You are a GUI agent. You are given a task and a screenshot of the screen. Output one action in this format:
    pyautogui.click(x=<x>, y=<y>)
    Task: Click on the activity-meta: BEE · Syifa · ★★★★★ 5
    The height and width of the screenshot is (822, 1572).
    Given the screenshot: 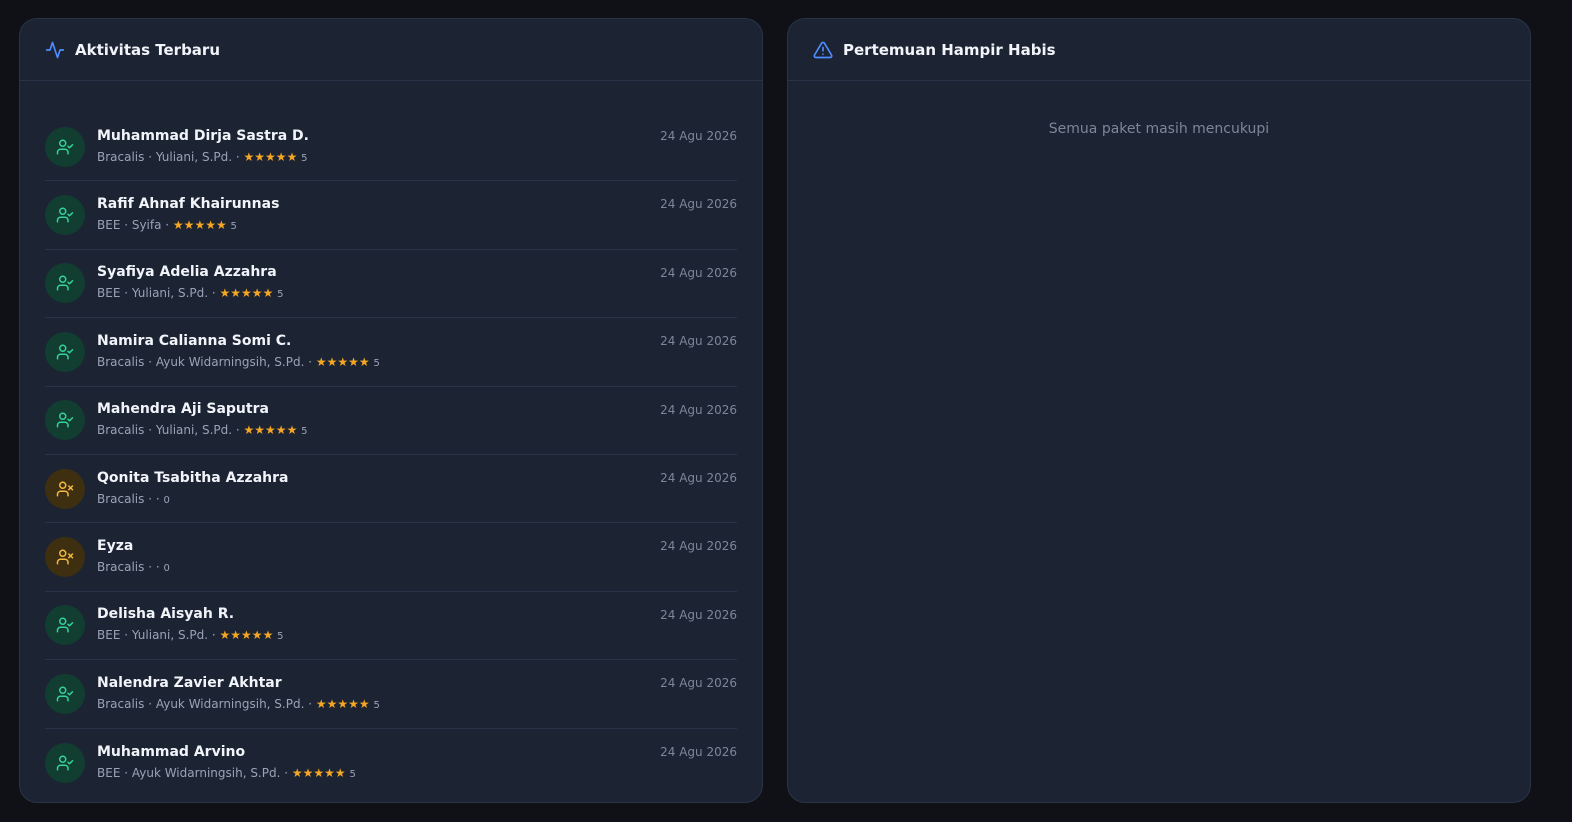 What is the action you would take?
    pyautogui.click(x=188, y=226)
    